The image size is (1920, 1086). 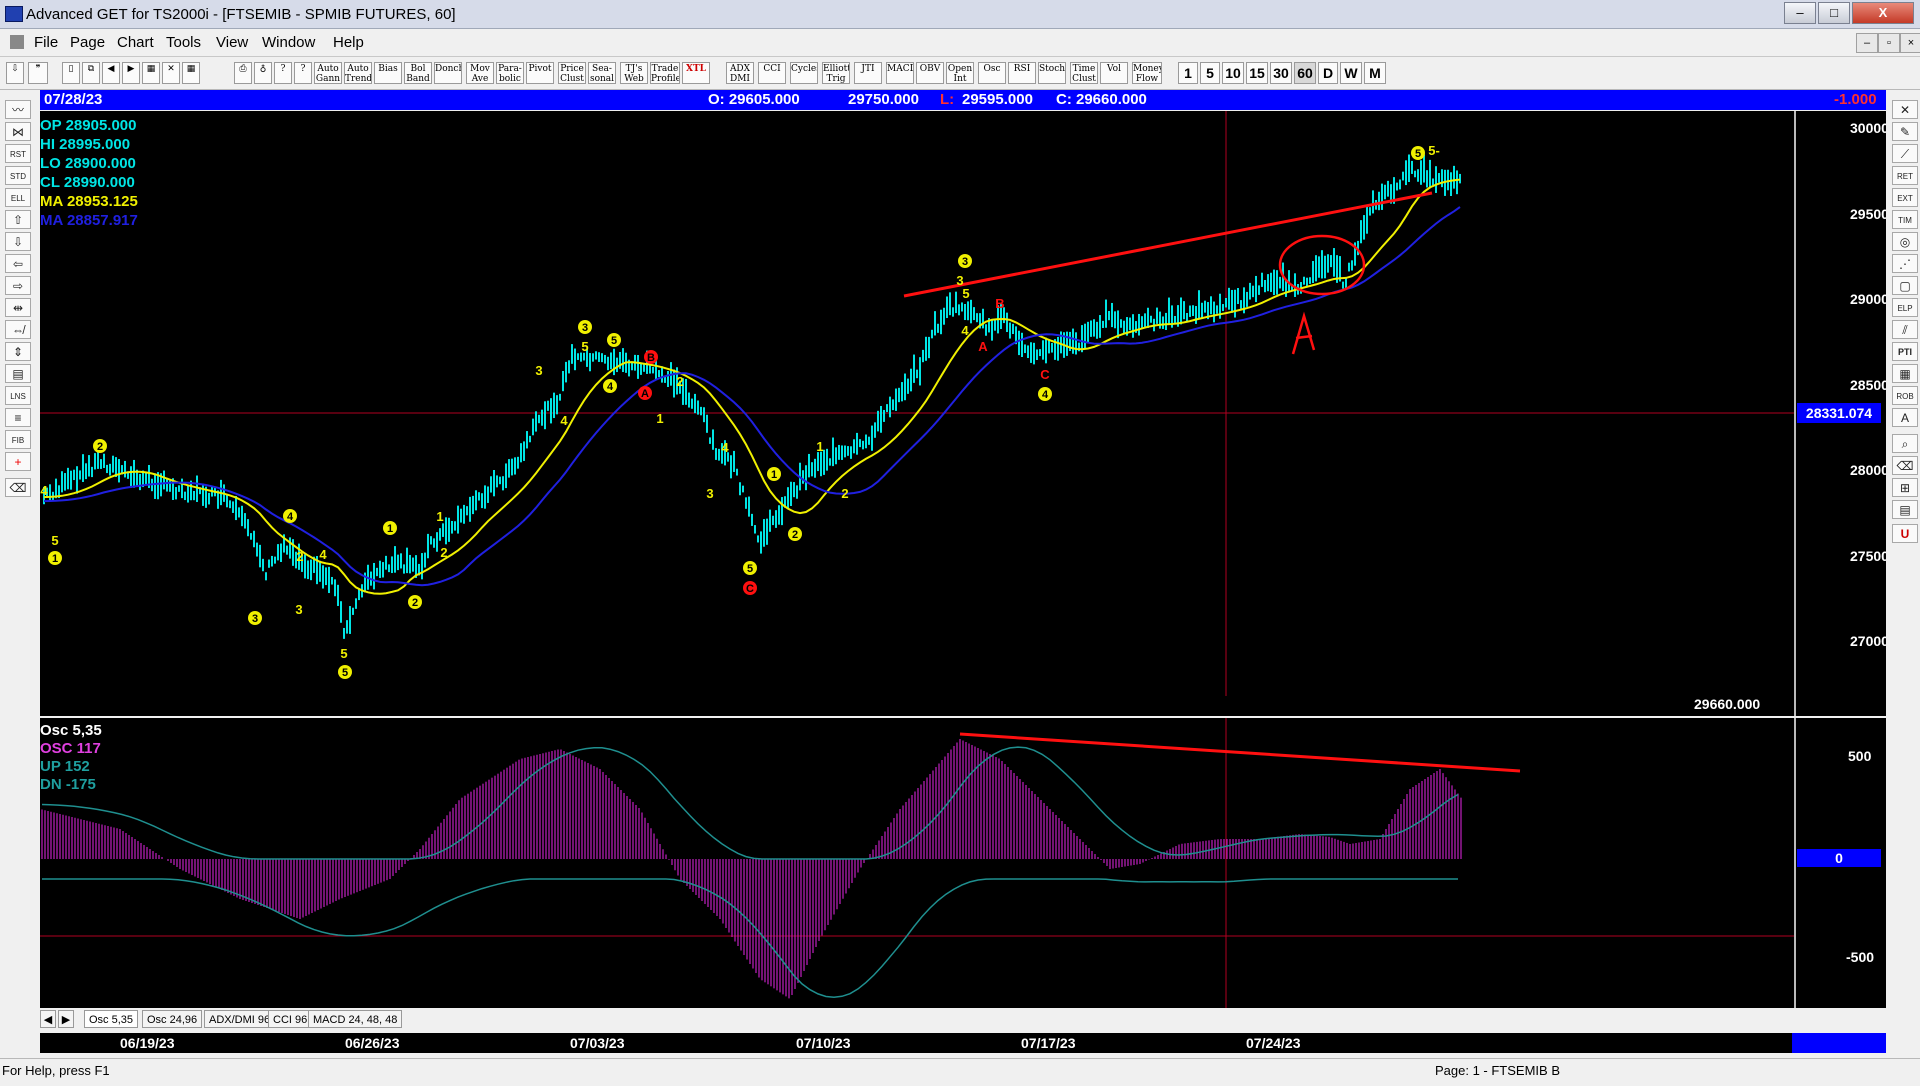 I want to click on elliott-icon: ELL, so click(x=18, y=197).